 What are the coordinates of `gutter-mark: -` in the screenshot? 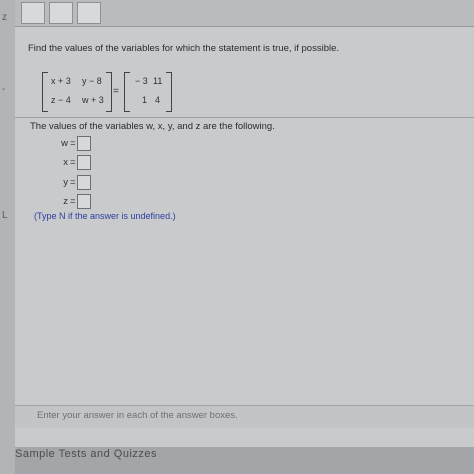 It's located at (4, 89).